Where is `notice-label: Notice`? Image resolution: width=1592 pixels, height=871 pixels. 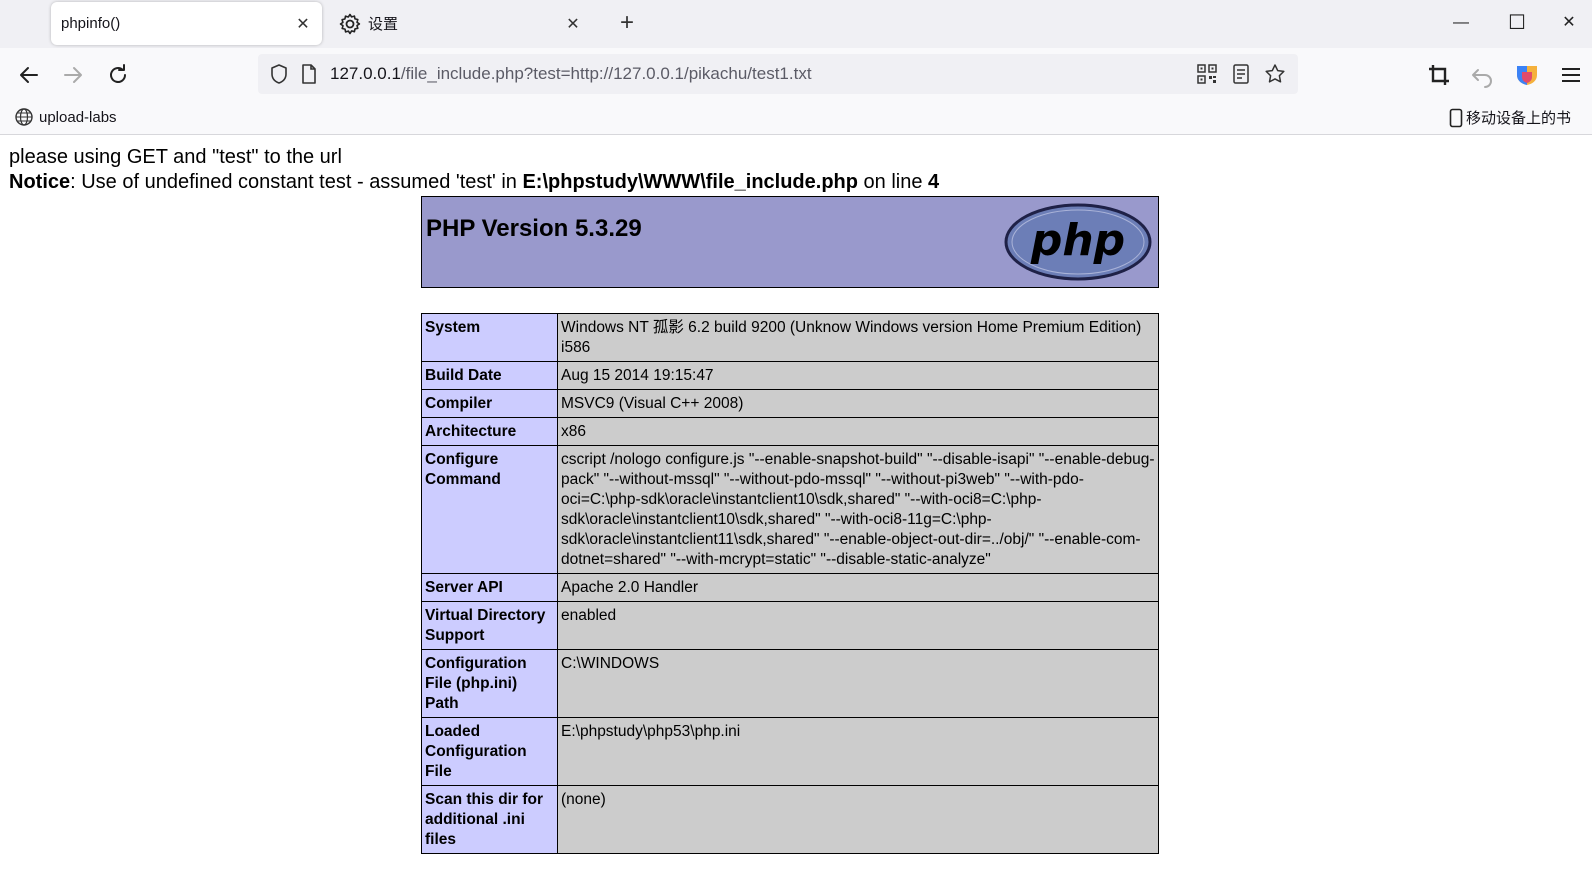
notice-label: Notice is located at coordinates (40, 182).